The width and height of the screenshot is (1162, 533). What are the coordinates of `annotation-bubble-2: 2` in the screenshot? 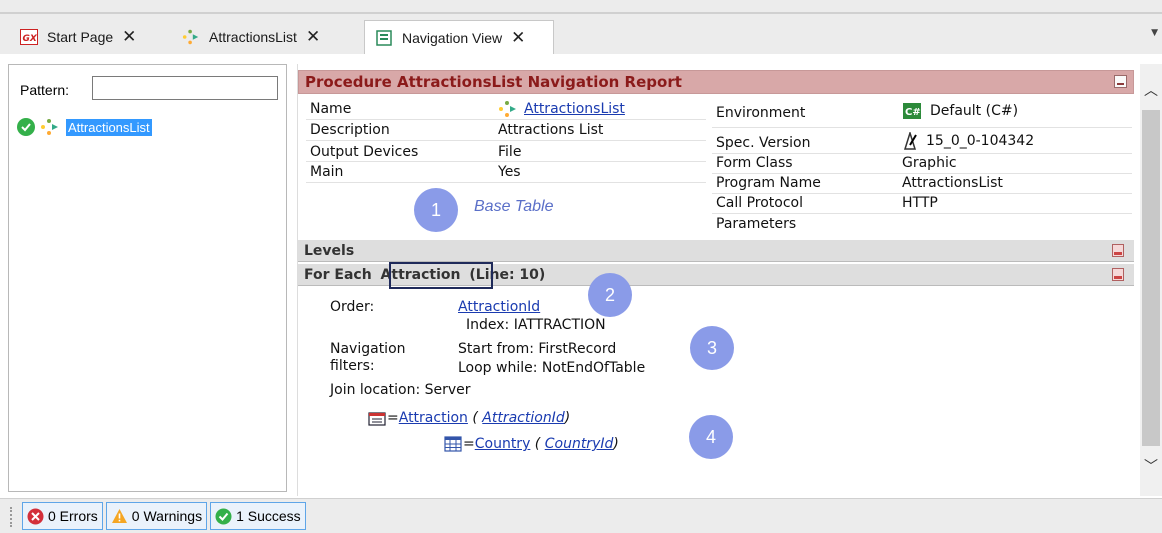 It's located at (610, 295).